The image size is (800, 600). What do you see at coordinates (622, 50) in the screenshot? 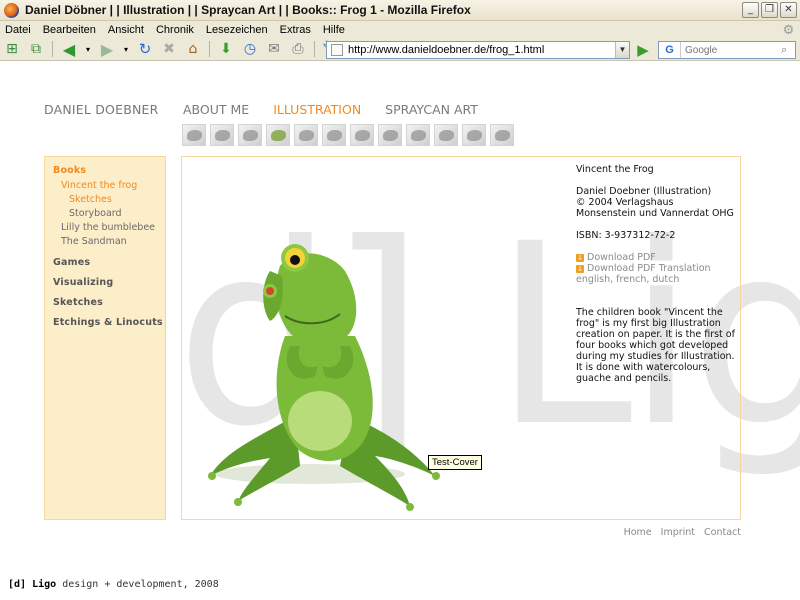
I see `url-dropdown-icon: ▼` at bounding box center [622, 50].